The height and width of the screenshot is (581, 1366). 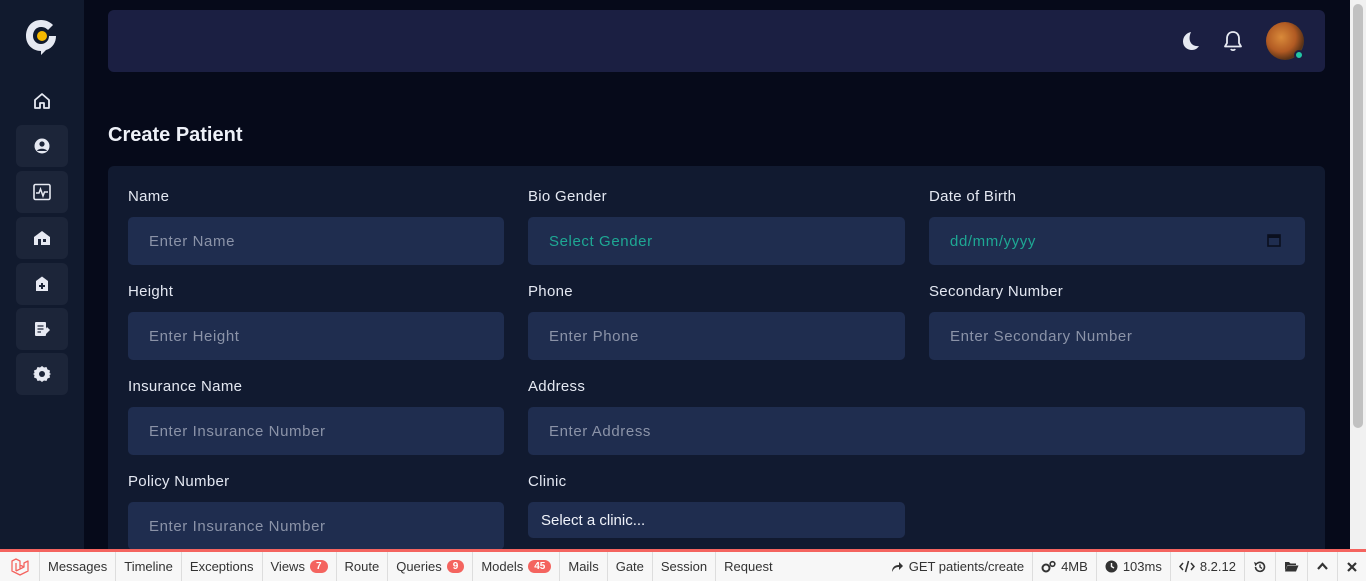 I want to click on activity-monitor-icon, so click(x=42, y=192).